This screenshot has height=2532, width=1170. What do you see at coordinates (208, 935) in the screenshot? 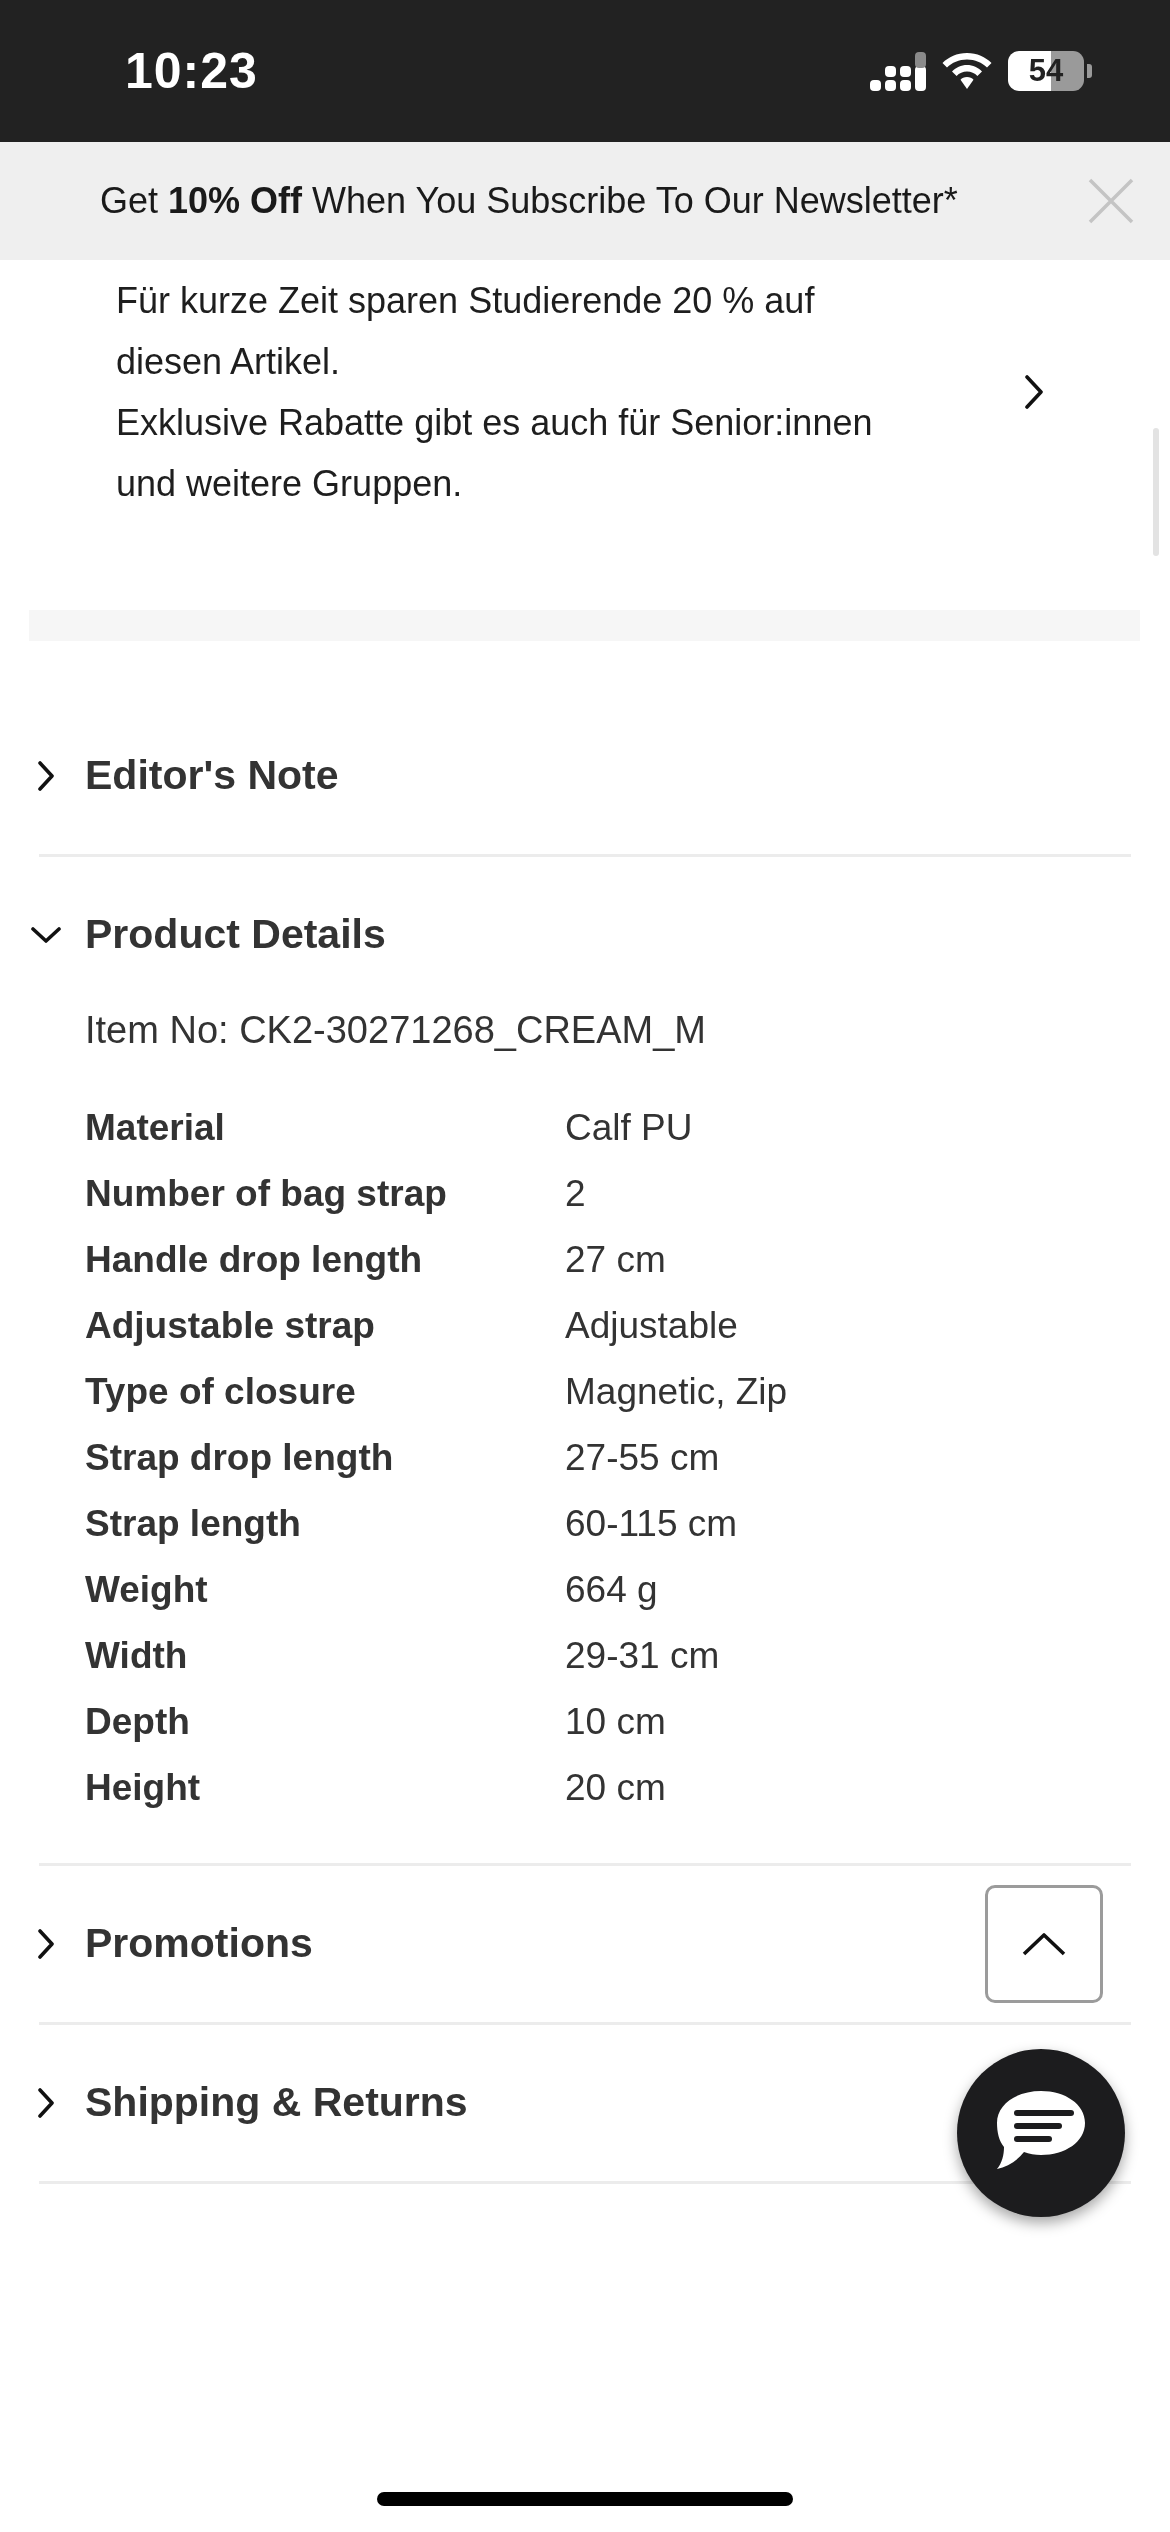
I see `accordion-header: Product Details` at bounding box center [208, 935].